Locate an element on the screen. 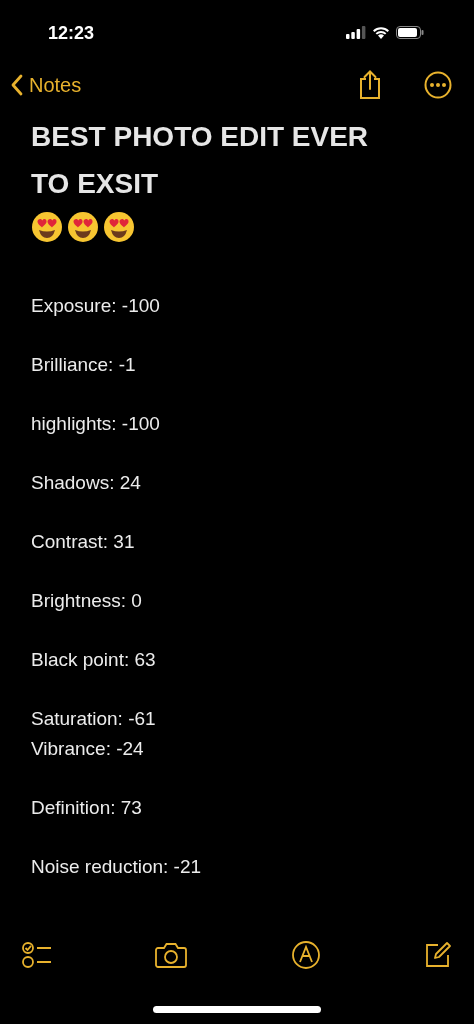  note-line: highlights: -100 is located at coordinates (95, 424).